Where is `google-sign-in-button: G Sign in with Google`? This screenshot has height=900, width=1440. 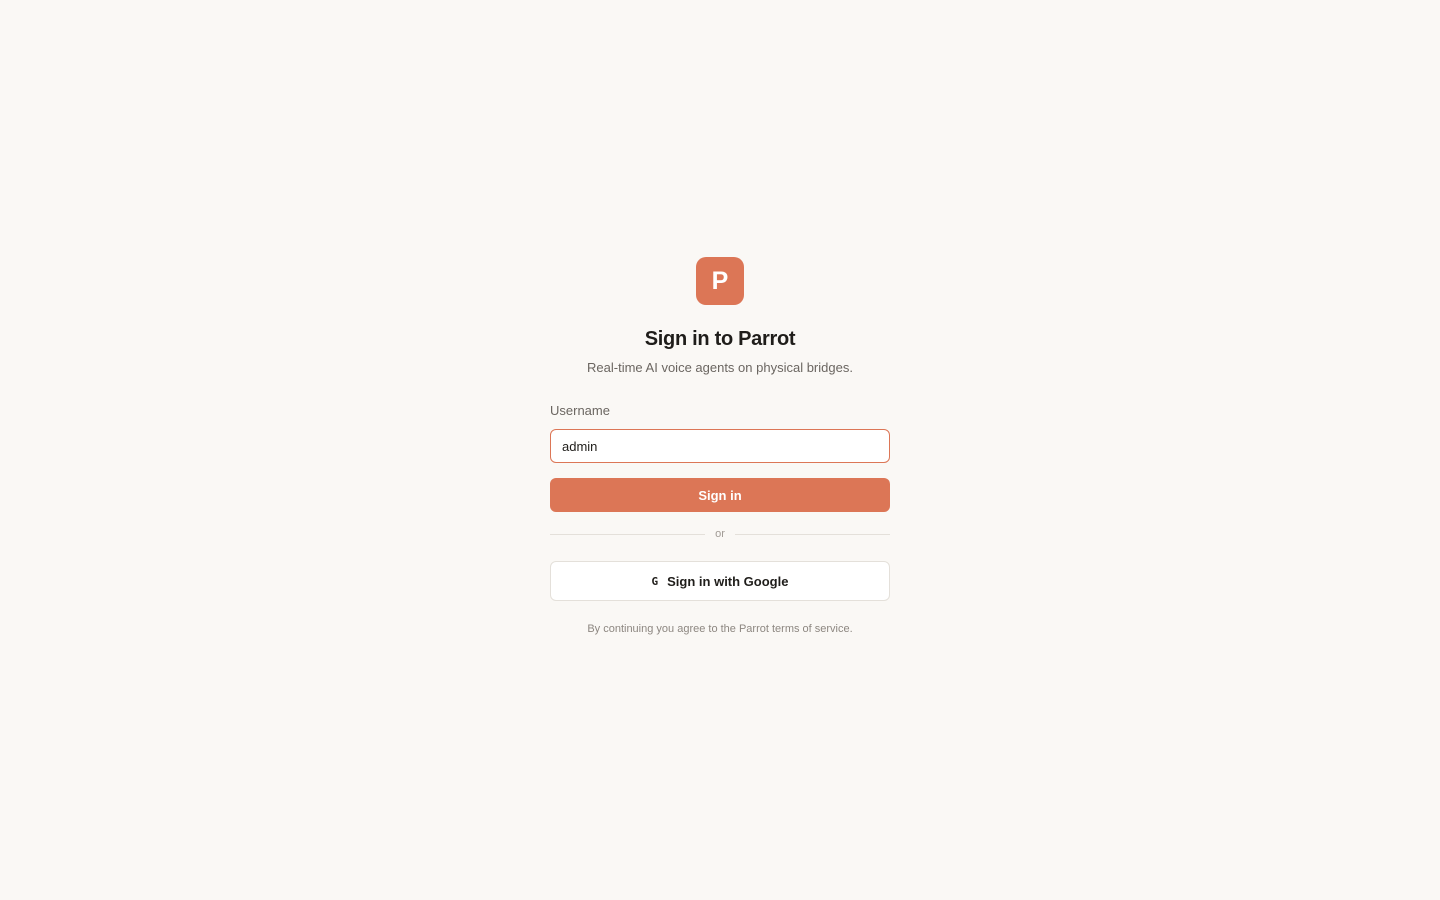
google-sign-in-button: G Sign in with Google is located at coordinates (720, 581).